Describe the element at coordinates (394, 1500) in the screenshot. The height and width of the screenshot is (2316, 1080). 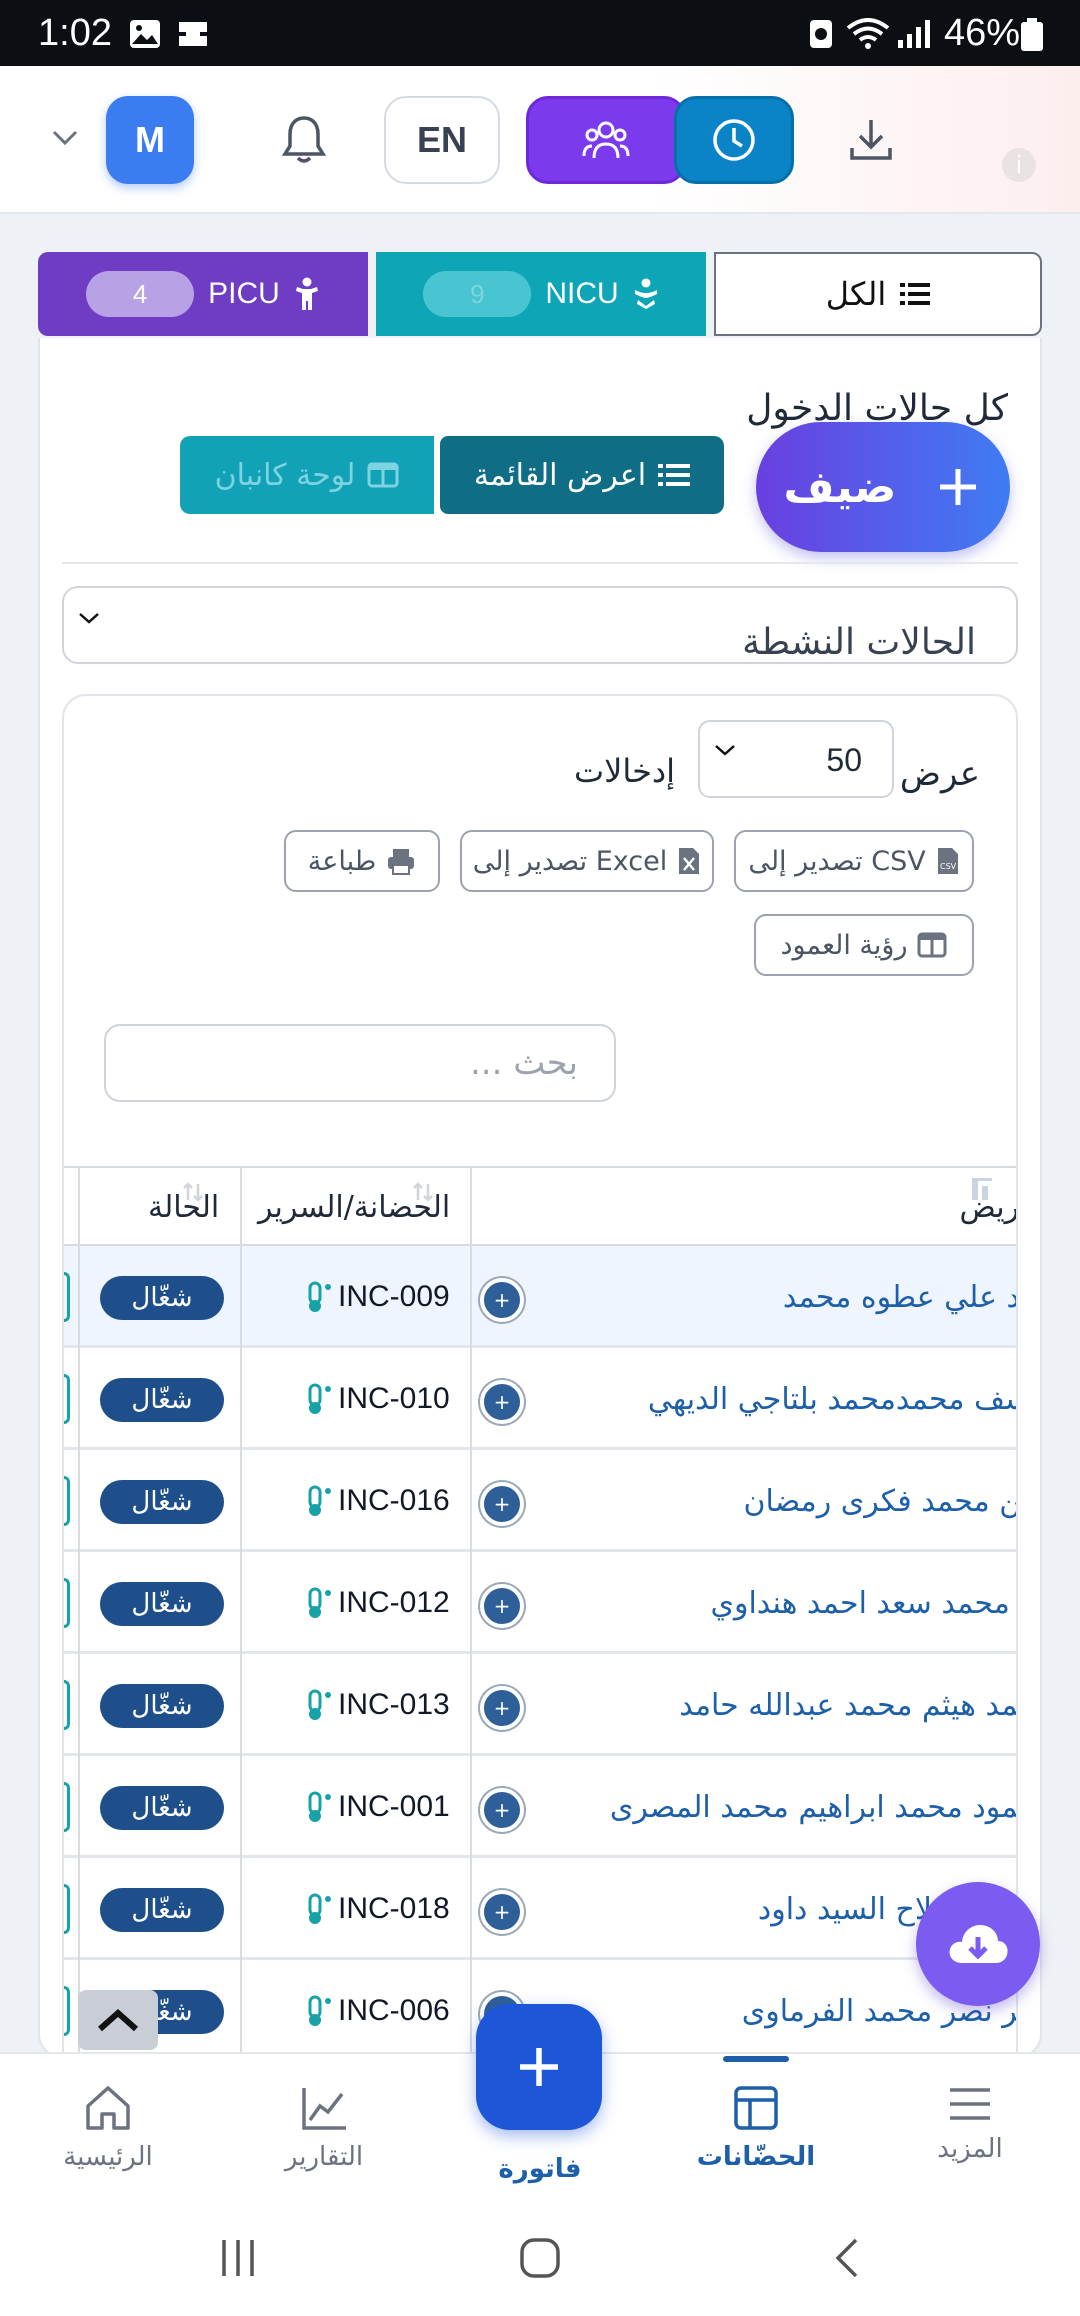
I see `bed-code: INC-016` at that location.